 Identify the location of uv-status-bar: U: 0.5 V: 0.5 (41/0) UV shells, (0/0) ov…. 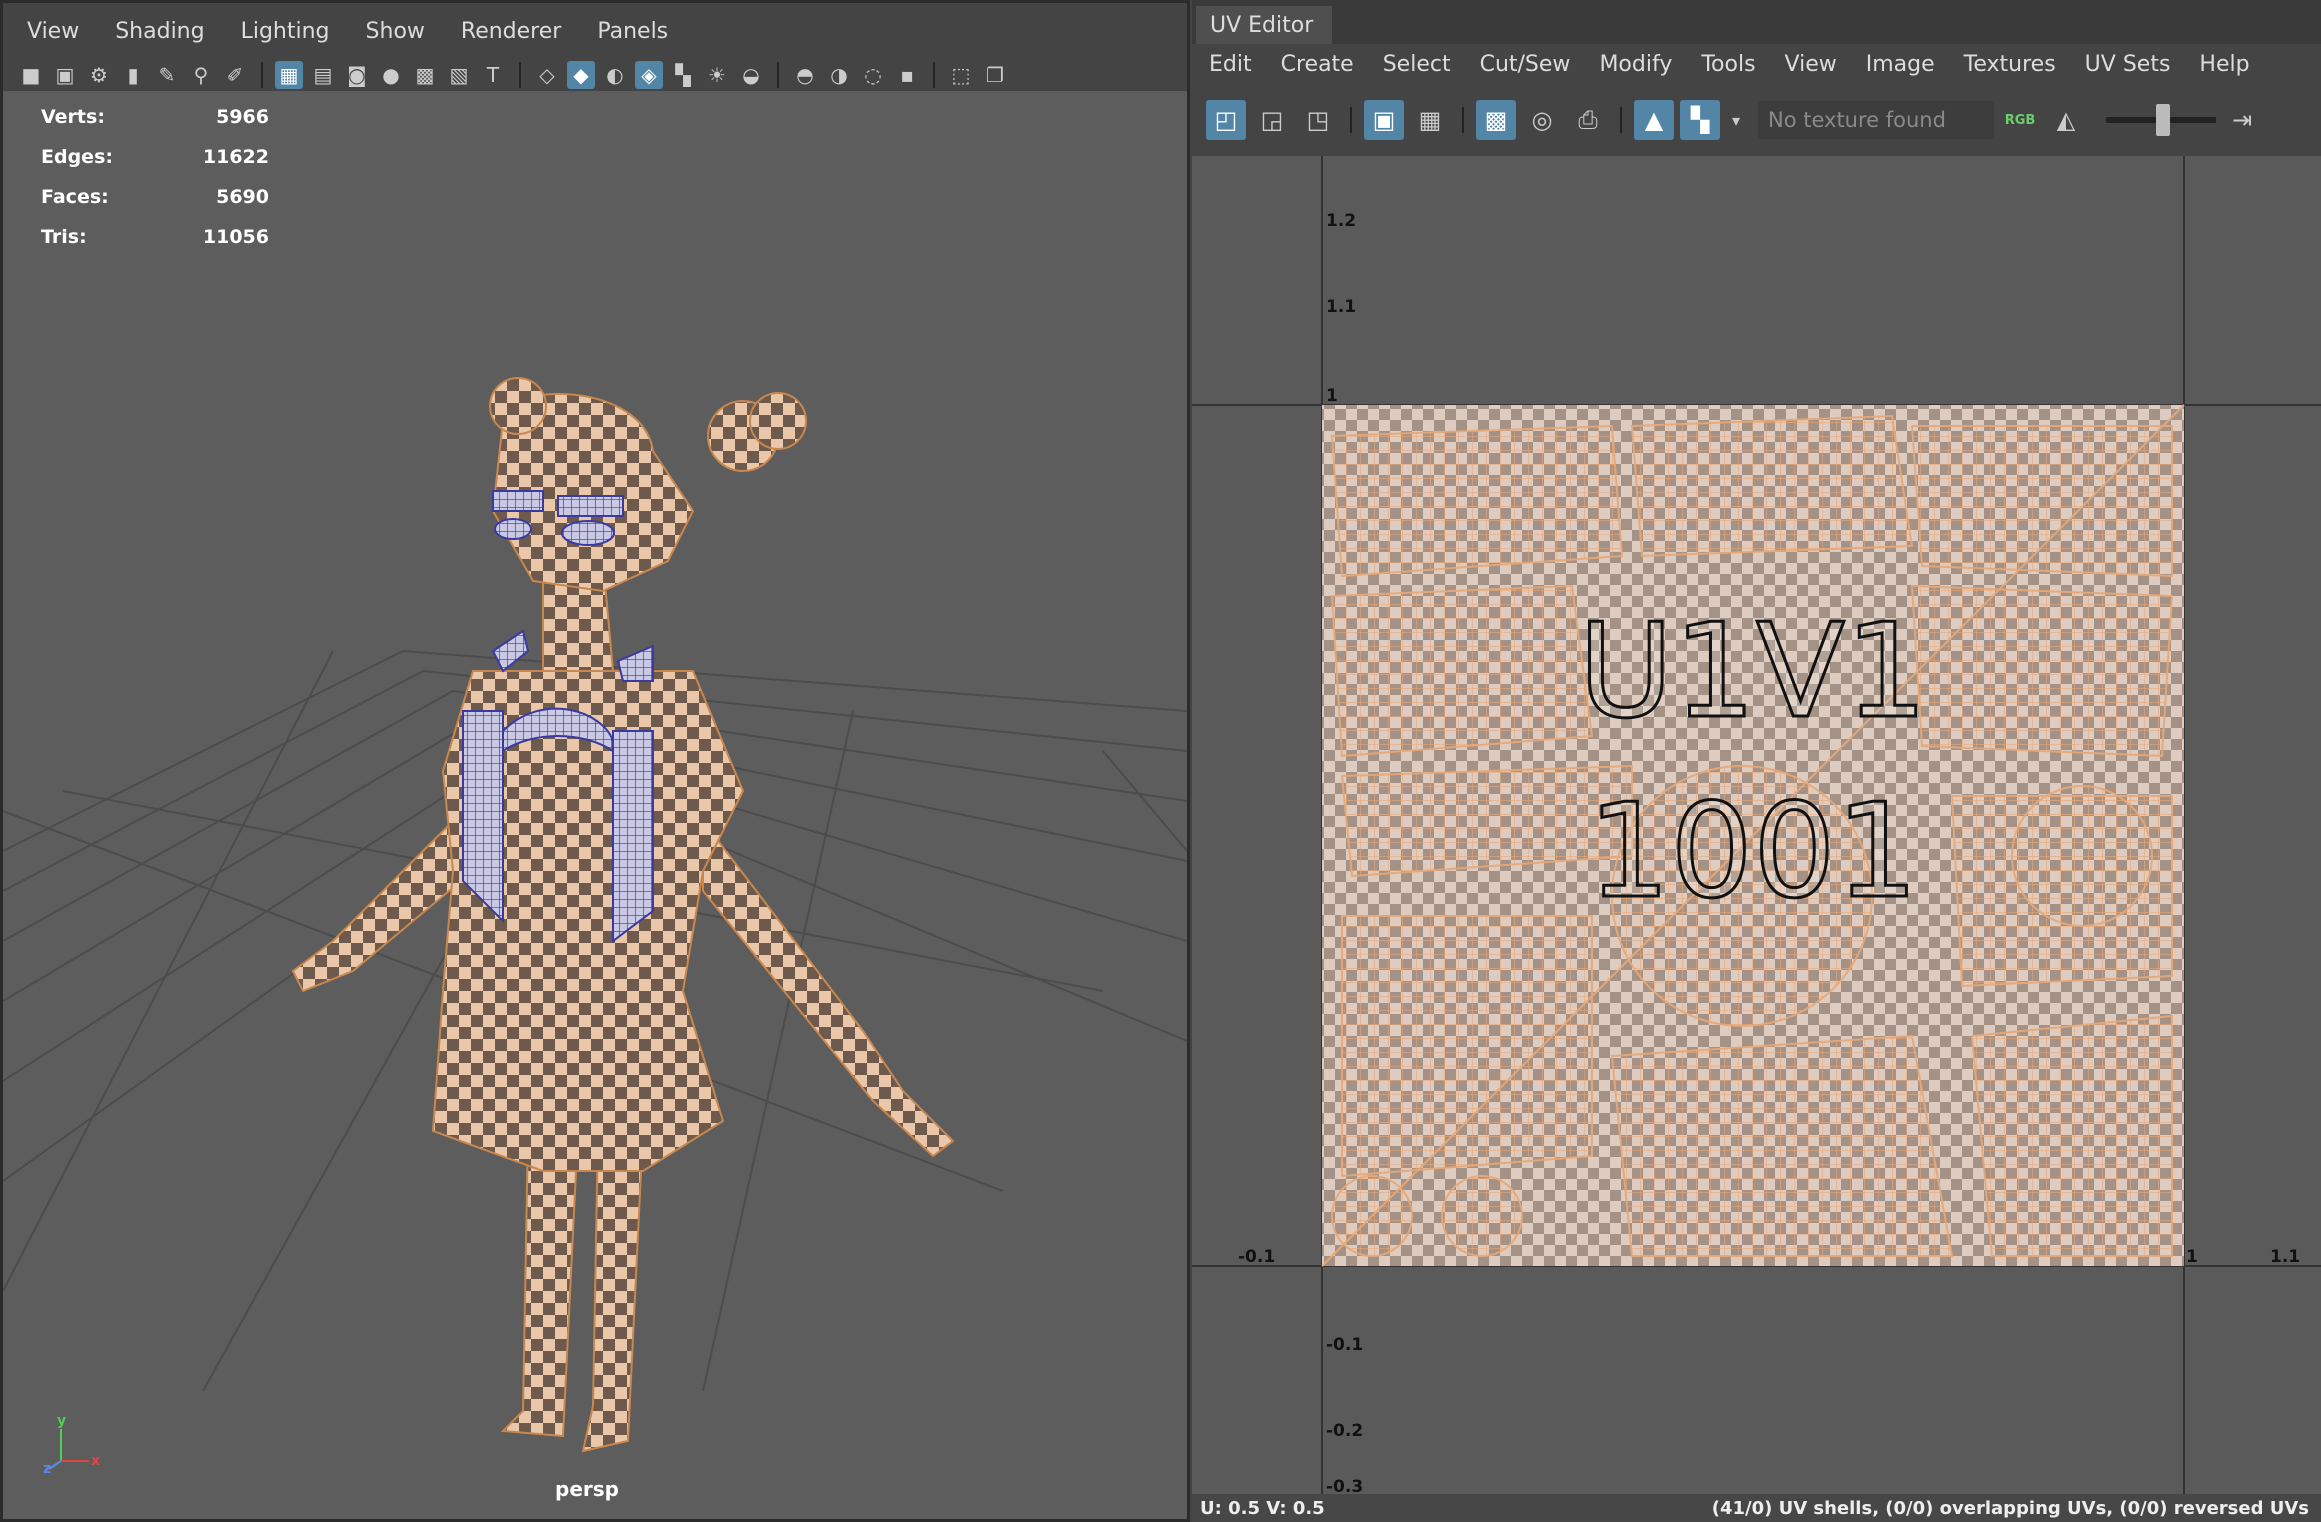
(1756, 1508).